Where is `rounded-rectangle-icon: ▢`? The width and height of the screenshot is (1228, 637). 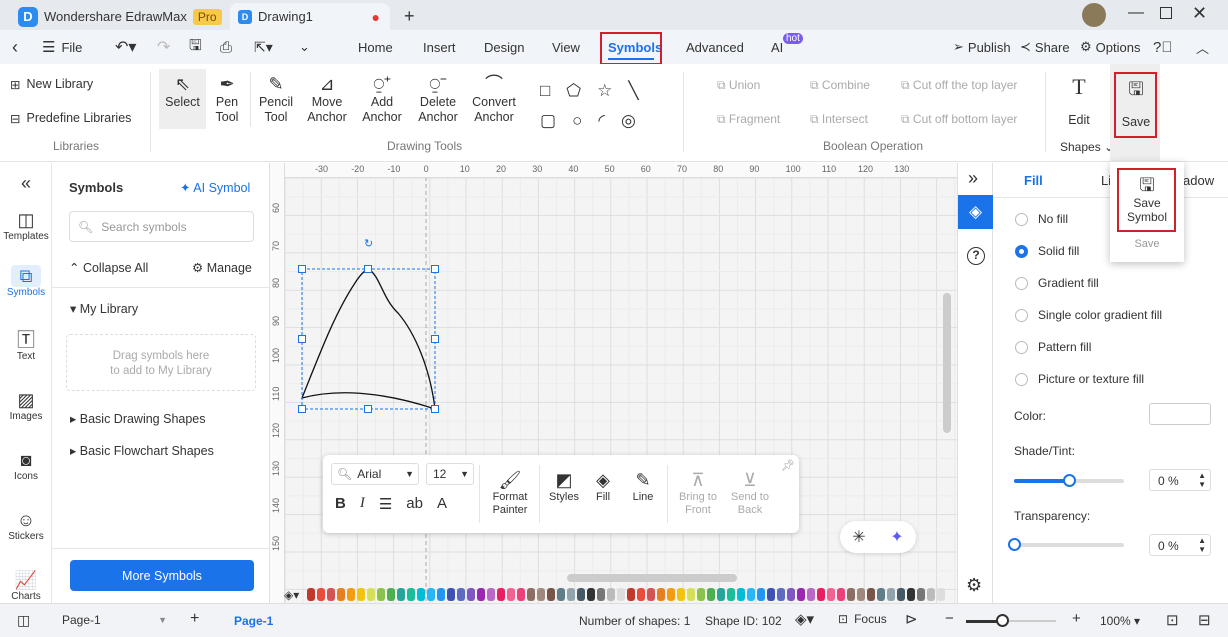
rounded-rectangle-icon: ▢ is located at coordinates (556, 120).